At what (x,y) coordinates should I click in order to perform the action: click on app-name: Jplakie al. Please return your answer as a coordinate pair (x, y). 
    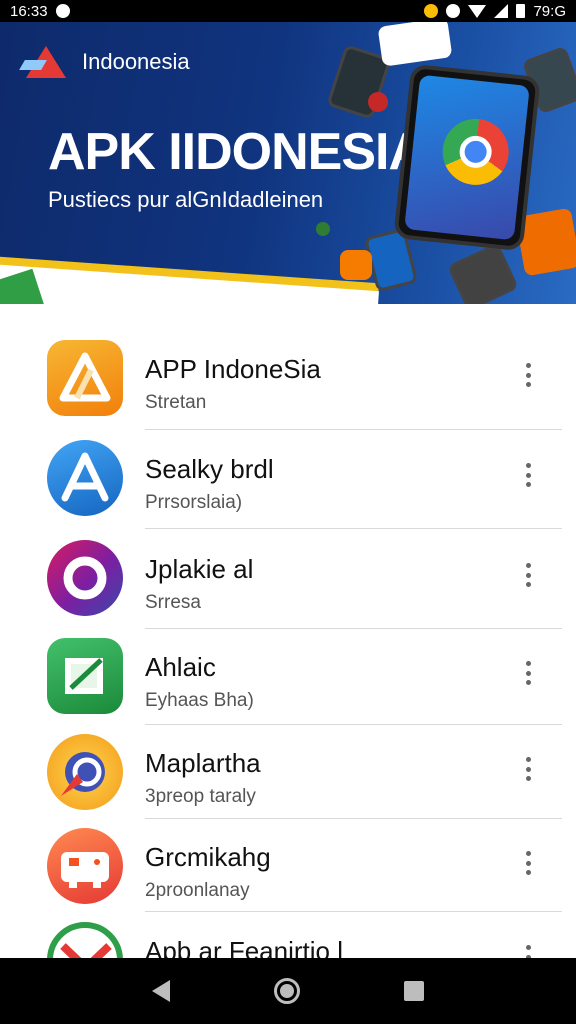
    Looking at the image, I should click on (199, 569).